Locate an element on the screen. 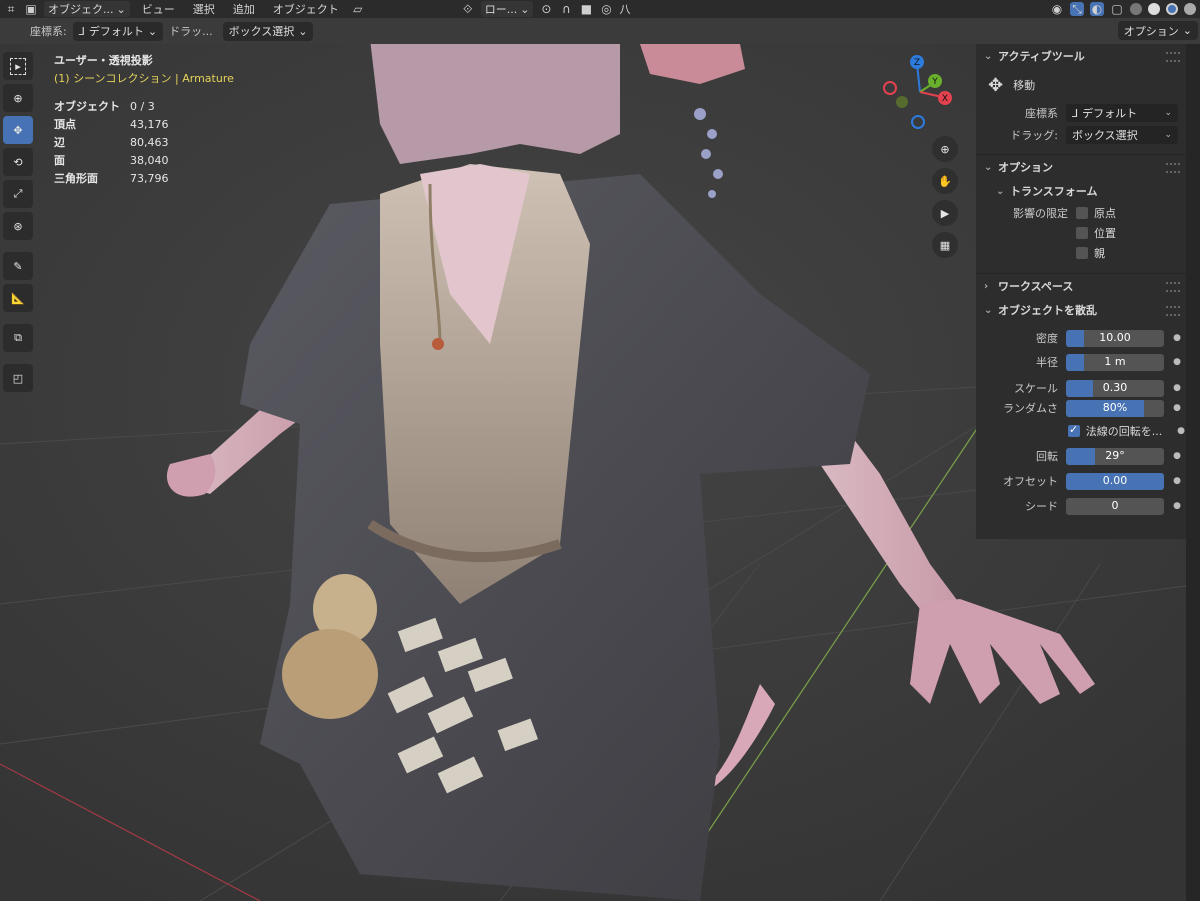 Image resolution: width=1200 pixels, height=901 pixels. select-box-tool: ▸ is located at coordinates (18, 66).